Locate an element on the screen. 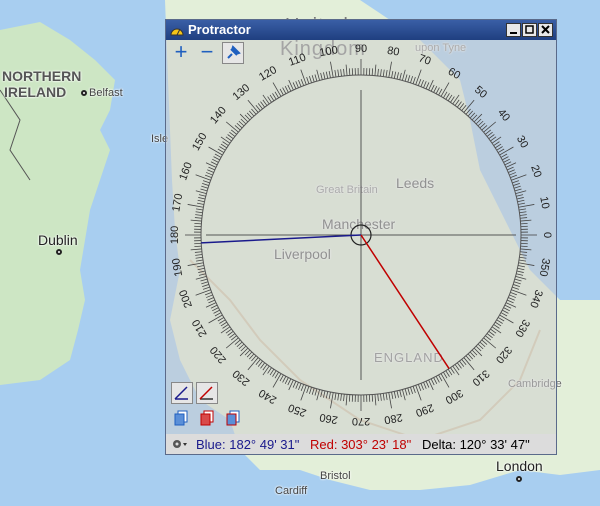  degree-label-330: 330 is located at coordinates (522, 328).